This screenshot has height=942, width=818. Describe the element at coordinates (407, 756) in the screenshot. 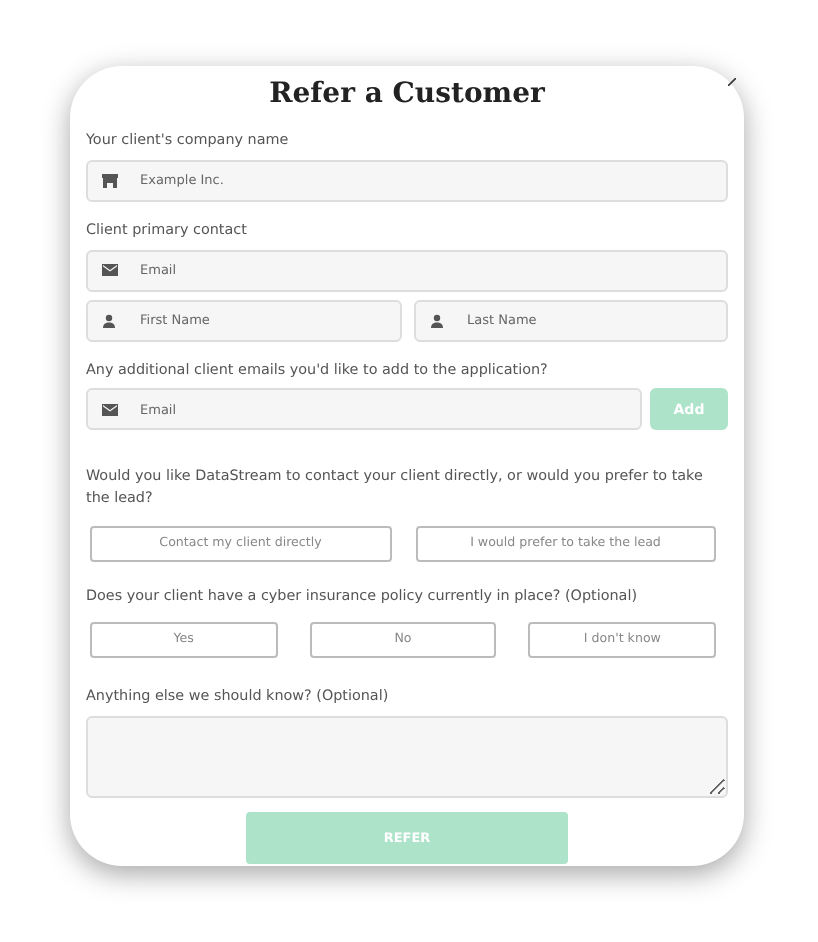

I see `notes-field` at that location.